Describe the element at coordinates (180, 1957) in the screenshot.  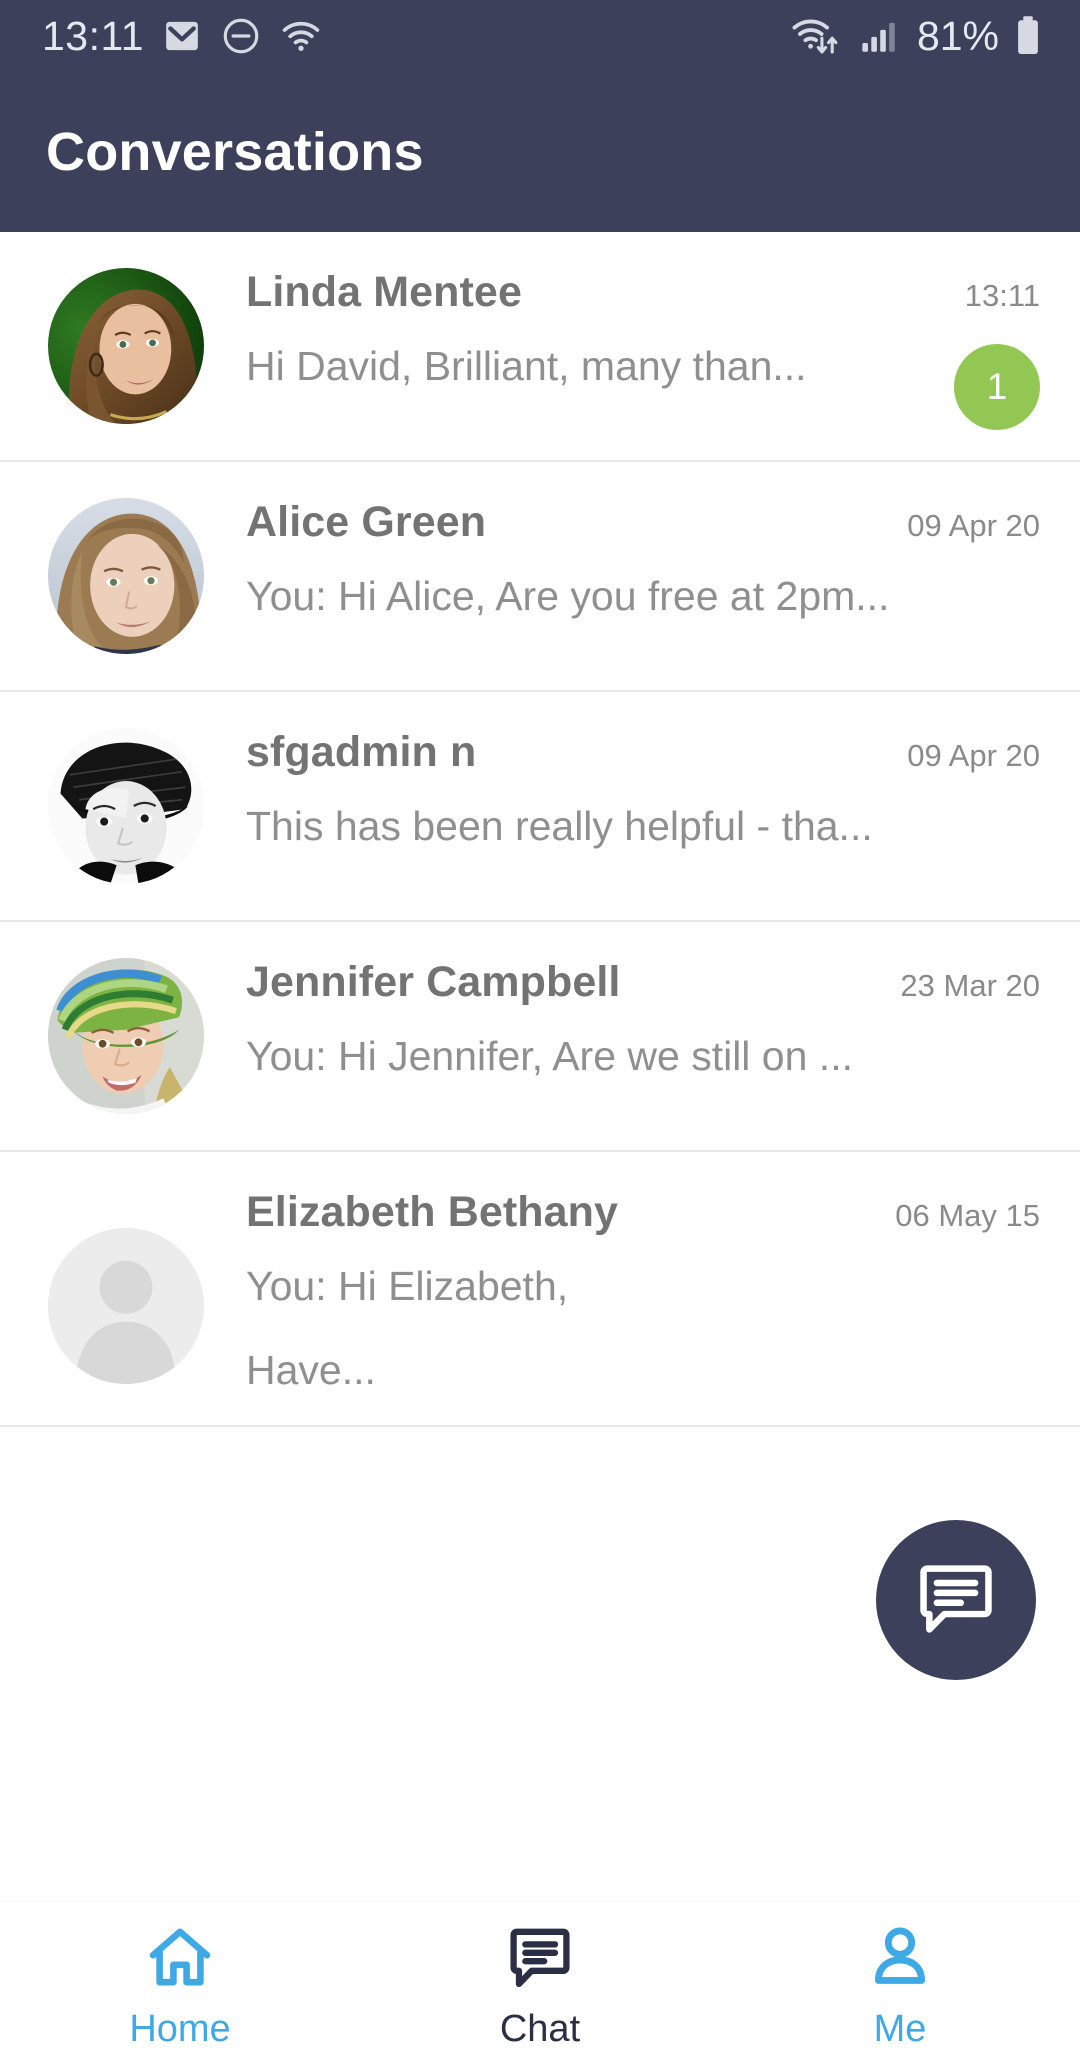
I see `home-icon` at that location.